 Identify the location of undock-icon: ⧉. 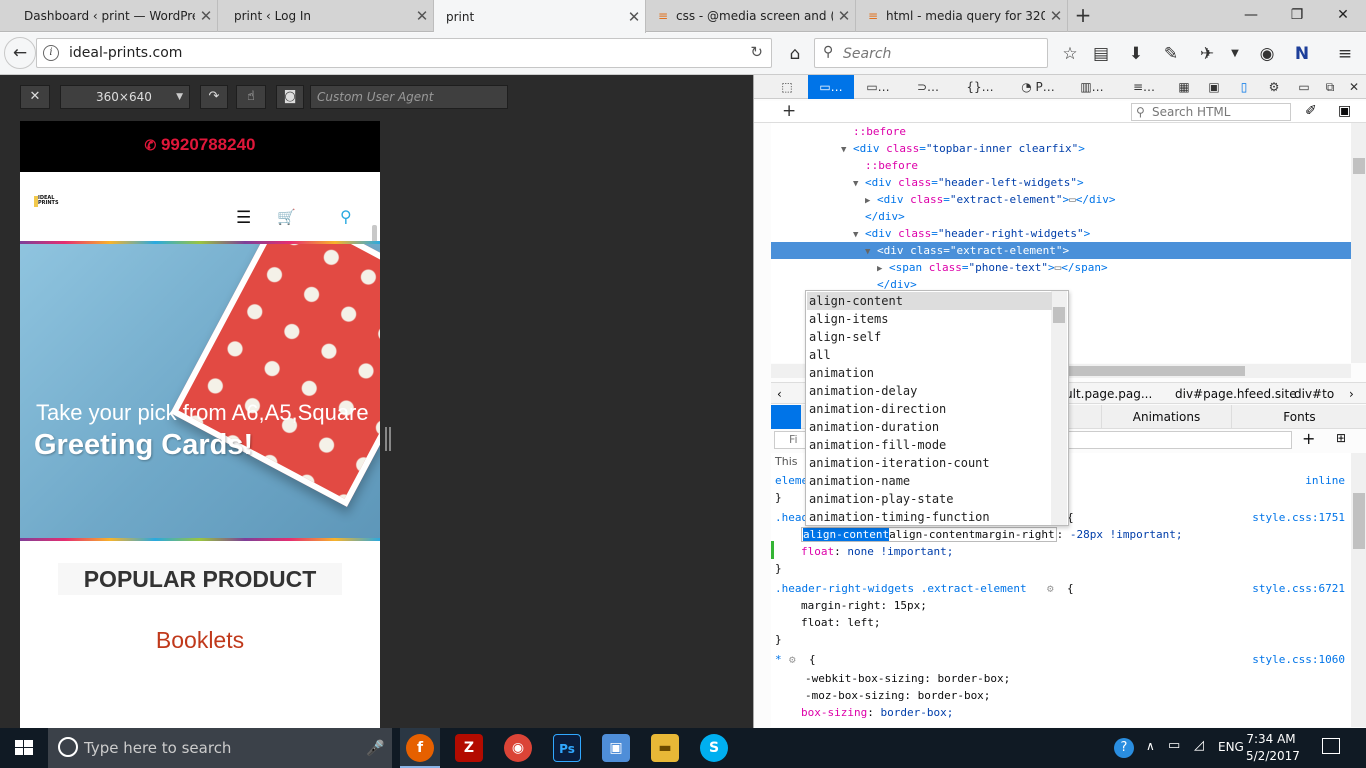
(1330, 87).